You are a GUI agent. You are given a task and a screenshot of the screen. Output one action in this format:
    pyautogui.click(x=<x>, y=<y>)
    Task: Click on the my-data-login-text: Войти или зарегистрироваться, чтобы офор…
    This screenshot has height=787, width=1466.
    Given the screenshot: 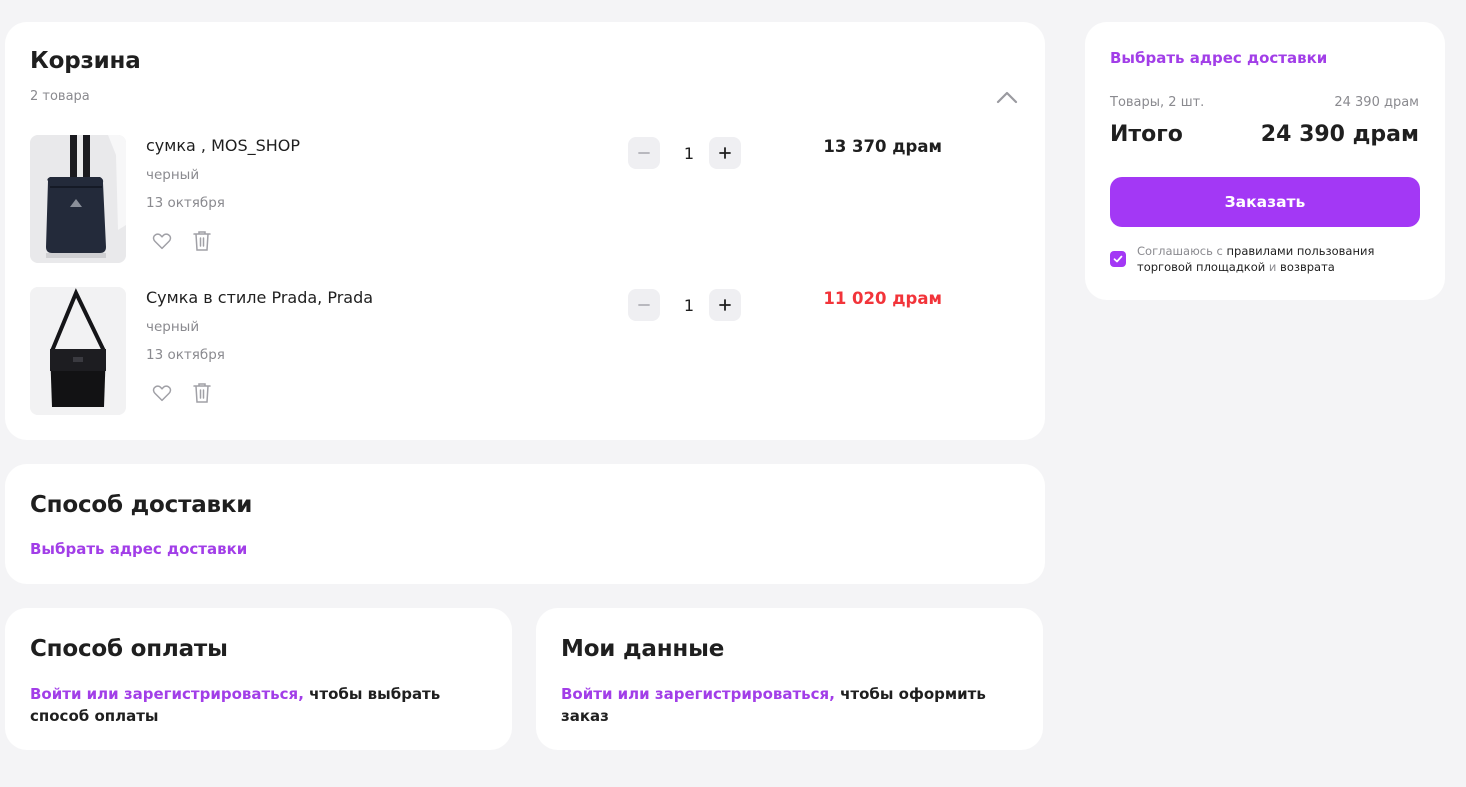 What is the action you would take?
    pyautogui.click(x=796, y=705)
    